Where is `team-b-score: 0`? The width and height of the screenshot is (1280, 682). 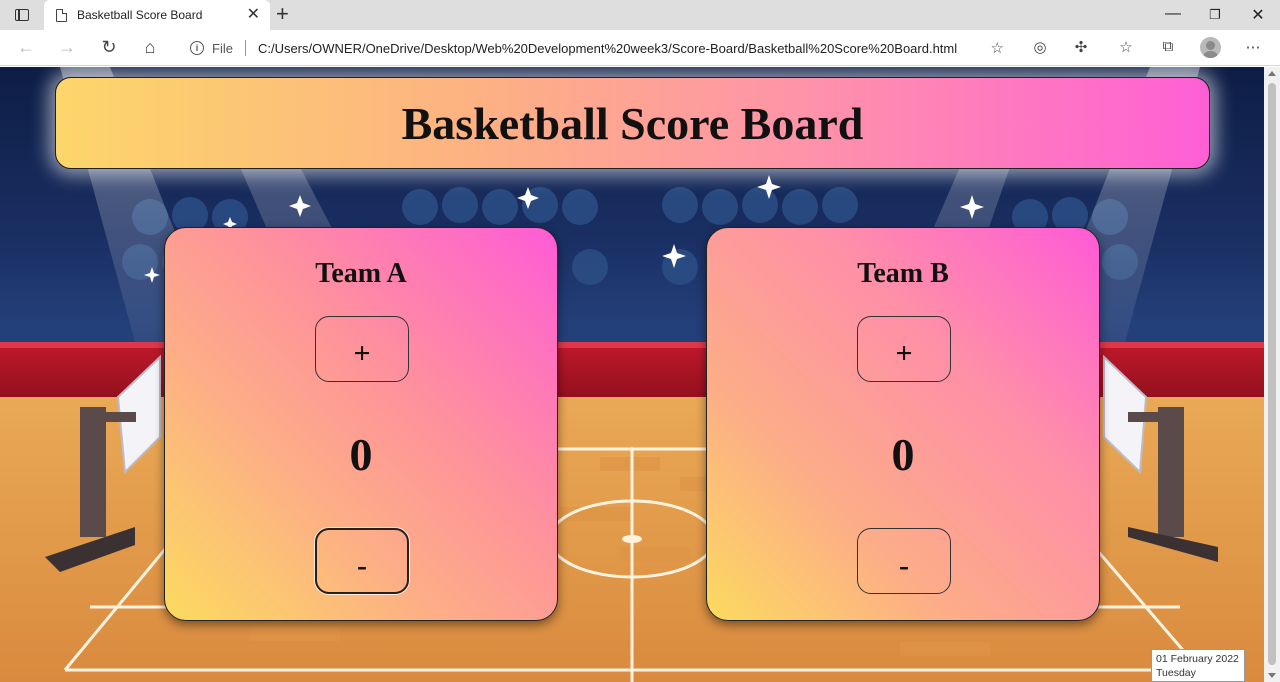 team-b-score: 0 is located at coordinates (903, 454).